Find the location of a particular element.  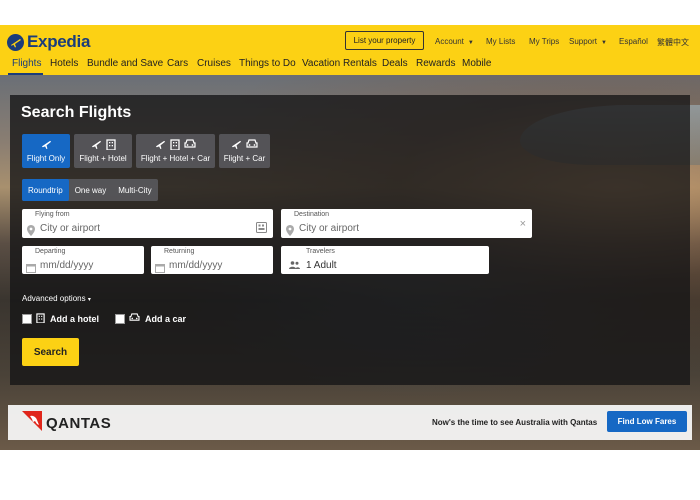

clear-icon: × is located at coordinates (523, 224).